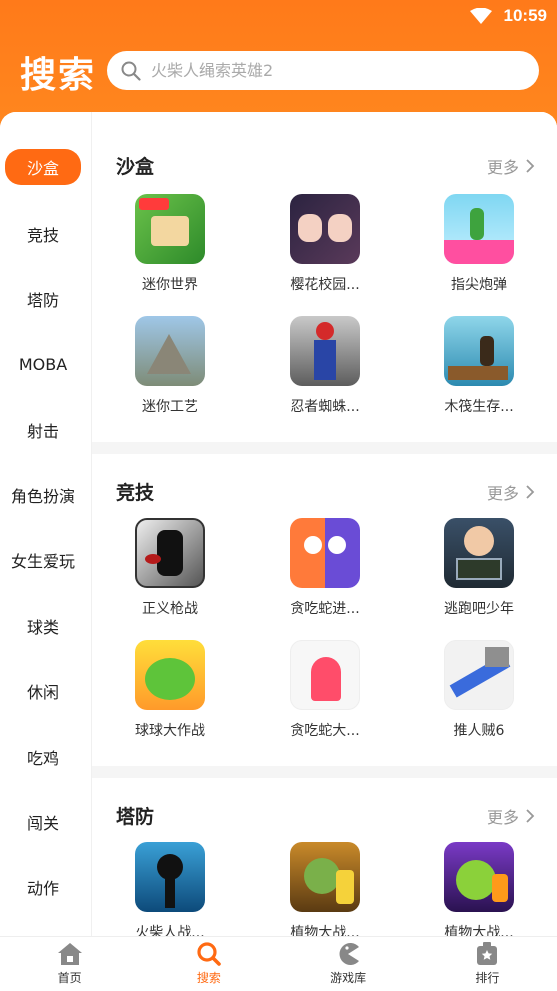  What do you see at coordinates (170, 407) in the screenshot?
I see `game-name: 迷你工艺` at bounding box center [170, 407].